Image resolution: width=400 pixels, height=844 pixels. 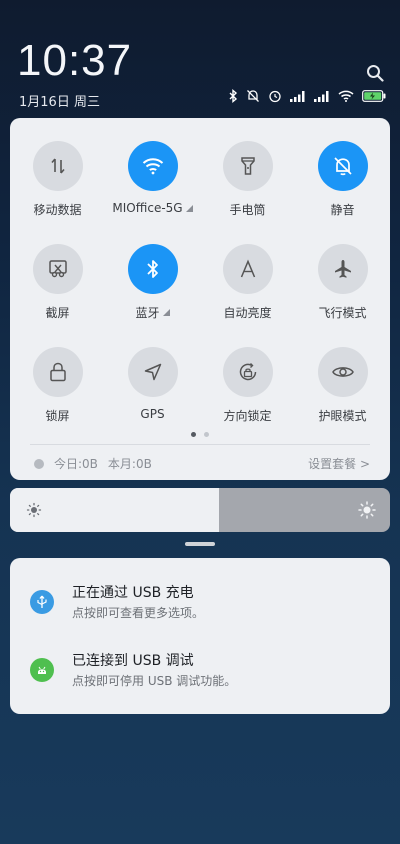 I want to click on notification-title: 正在通过 USB 充电, so click(x=133, y=593).